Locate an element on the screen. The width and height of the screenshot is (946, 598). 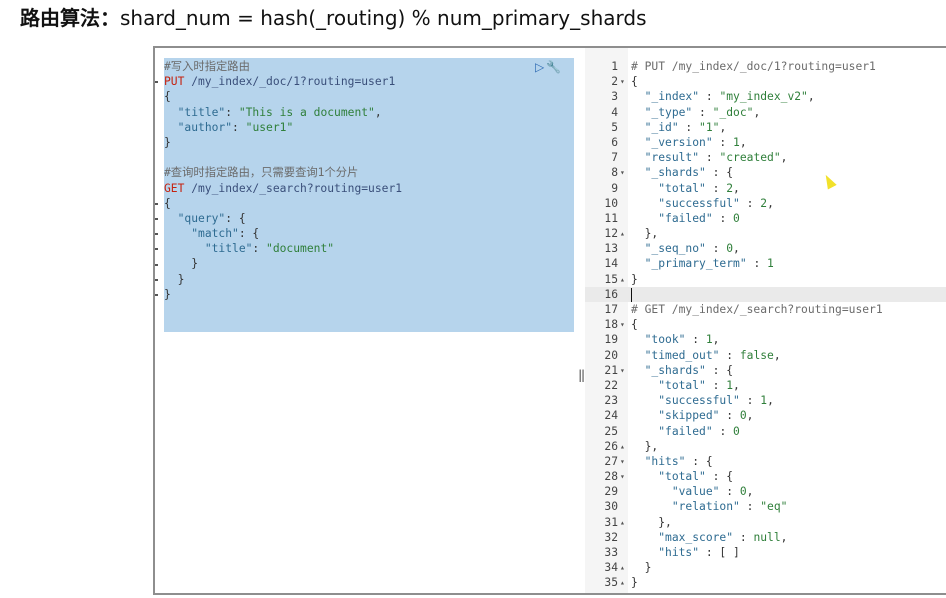
line-number: 24 is located at coordinates (611, 416).